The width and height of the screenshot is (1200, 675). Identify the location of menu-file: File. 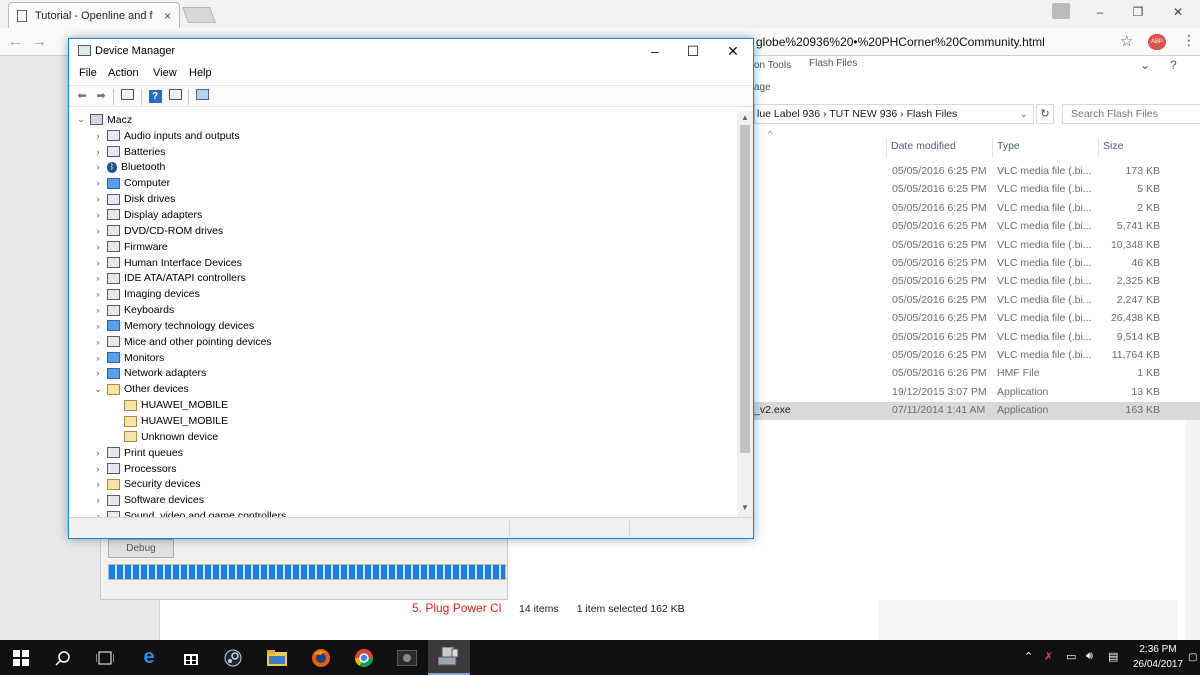
(88, 73).